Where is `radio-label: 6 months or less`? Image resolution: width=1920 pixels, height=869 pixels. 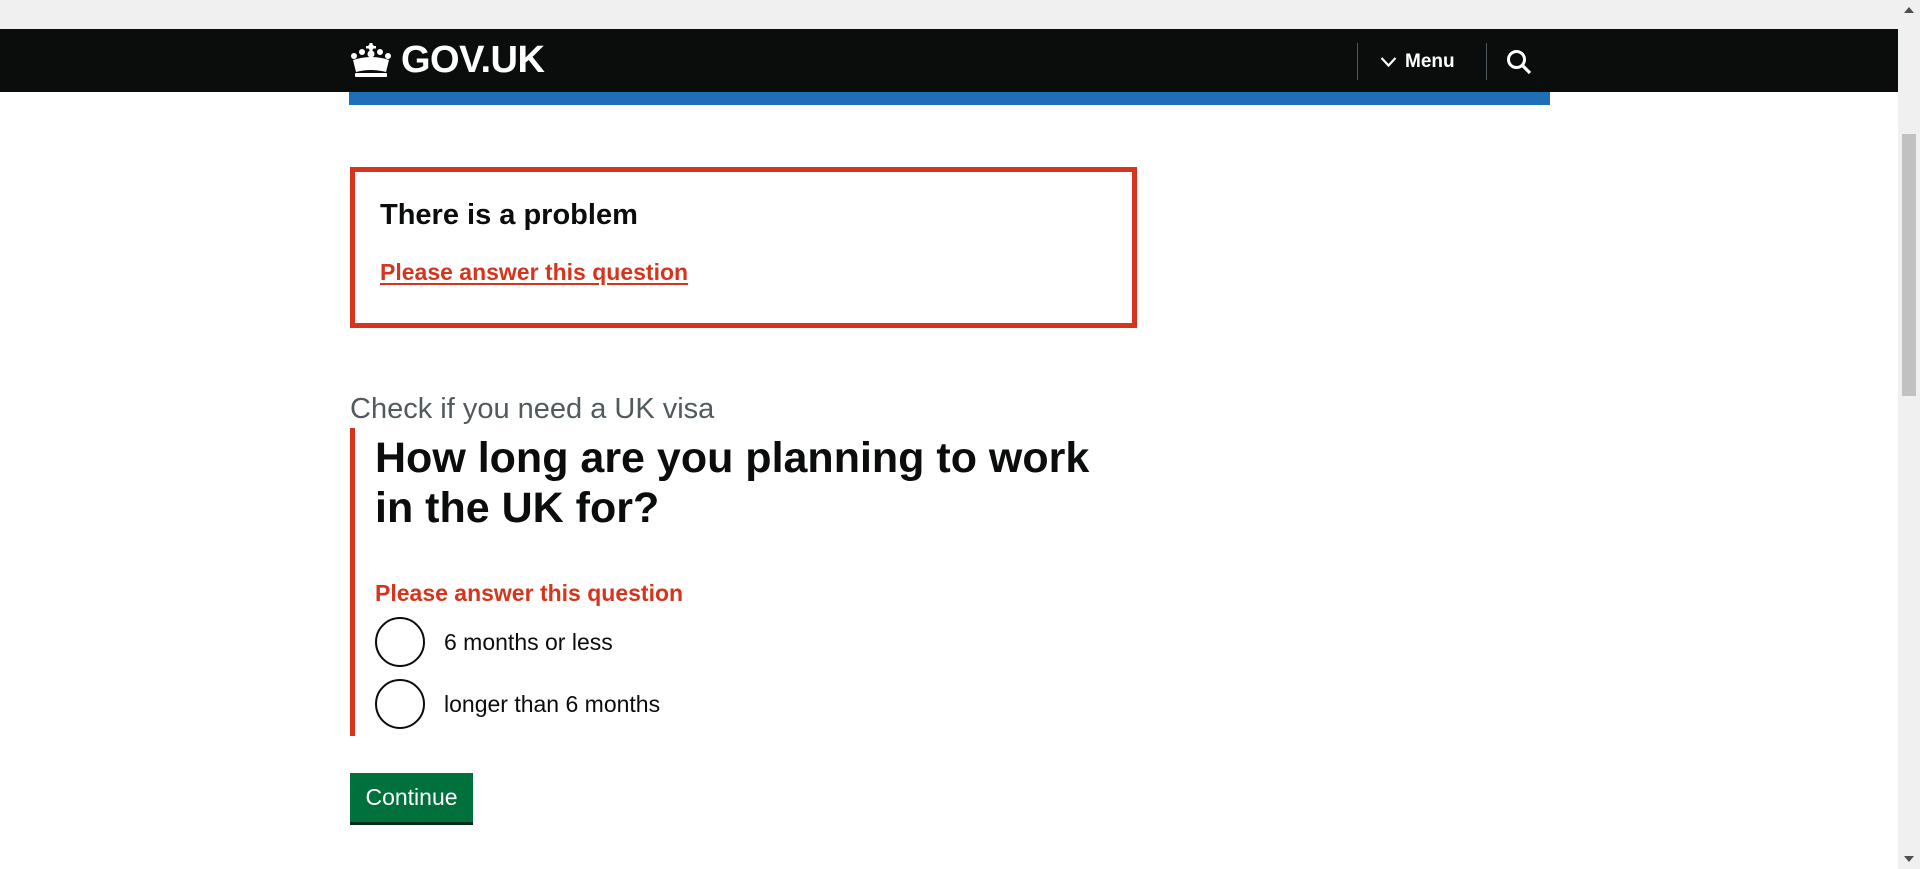 radio-label: 6 months or less is located at coordinates (528, 641).